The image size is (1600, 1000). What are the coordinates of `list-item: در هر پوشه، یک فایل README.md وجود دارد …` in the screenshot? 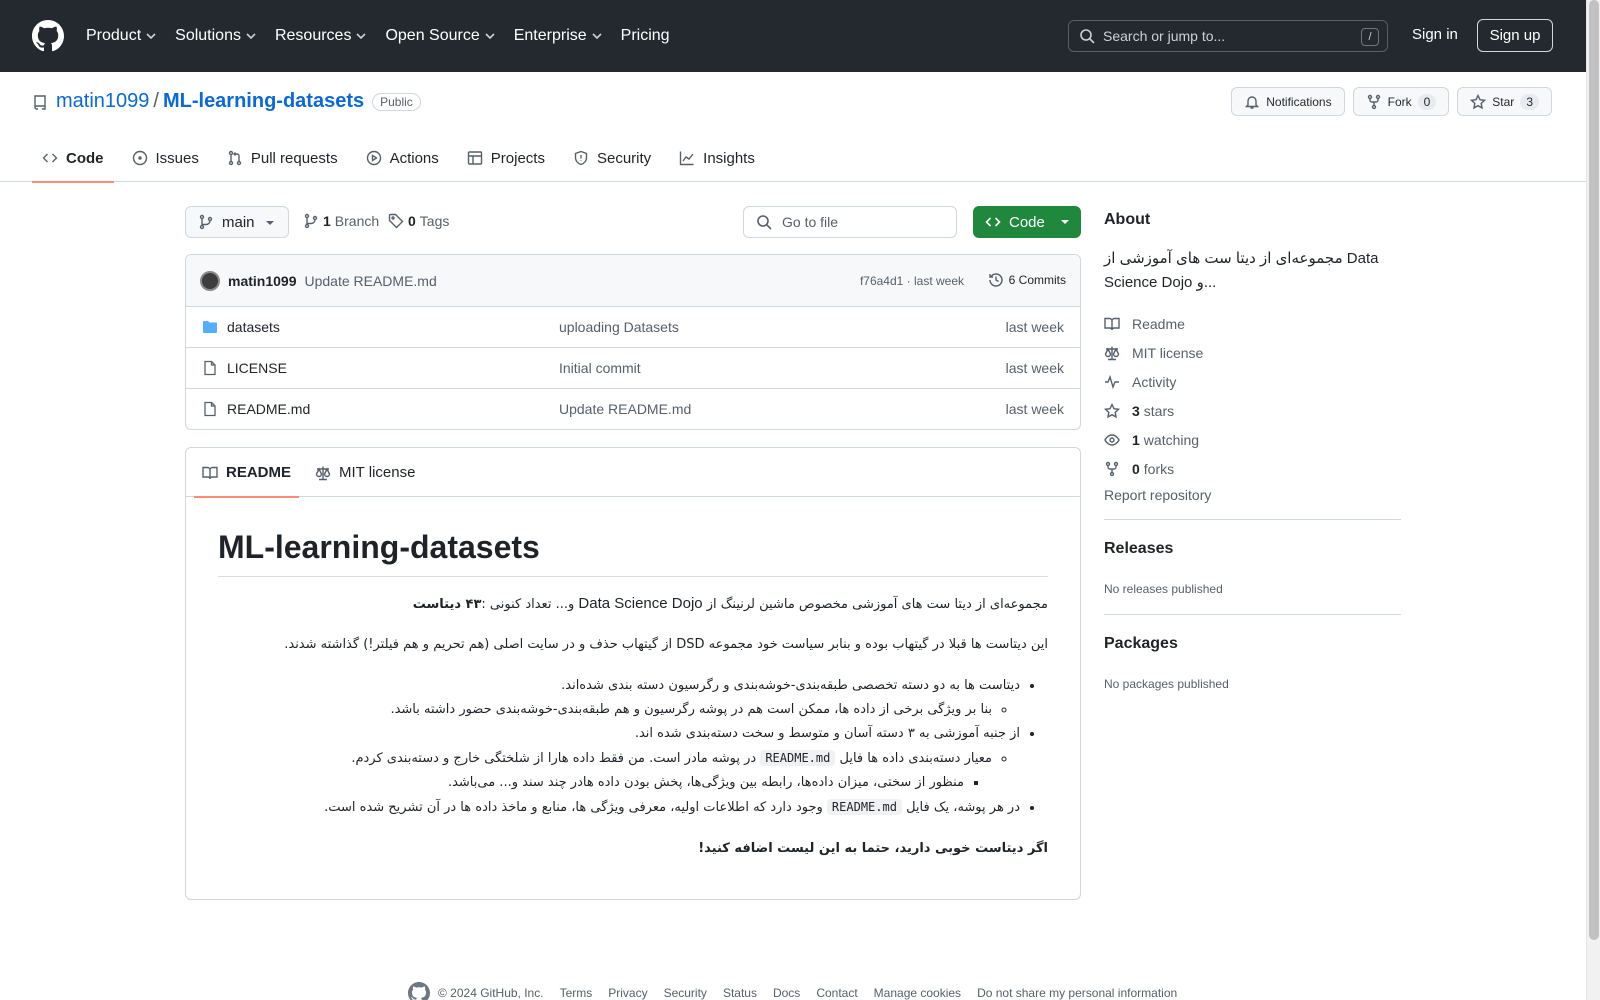 It's located at (619, 807).